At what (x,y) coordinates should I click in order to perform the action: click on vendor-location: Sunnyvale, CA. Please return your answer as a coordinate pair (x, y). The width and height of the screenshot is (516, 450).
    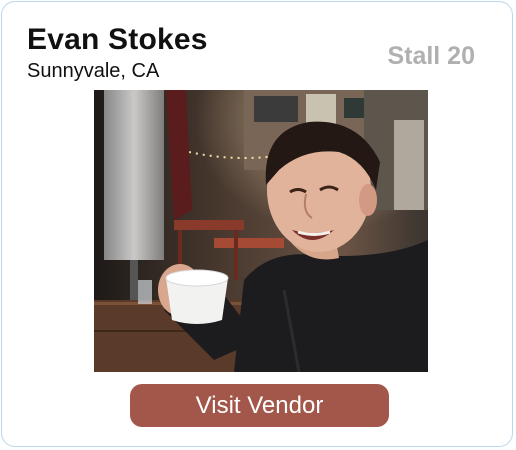
    Looking at the image, I should click on (93, 71).